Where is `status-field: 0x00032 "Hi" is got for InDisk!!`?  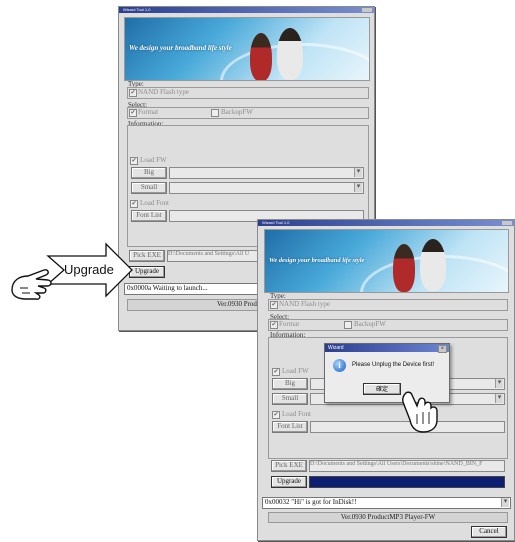
status-field: 0x00032 "Hi" is got for InDisk!! is located at coordinates (386, 503).